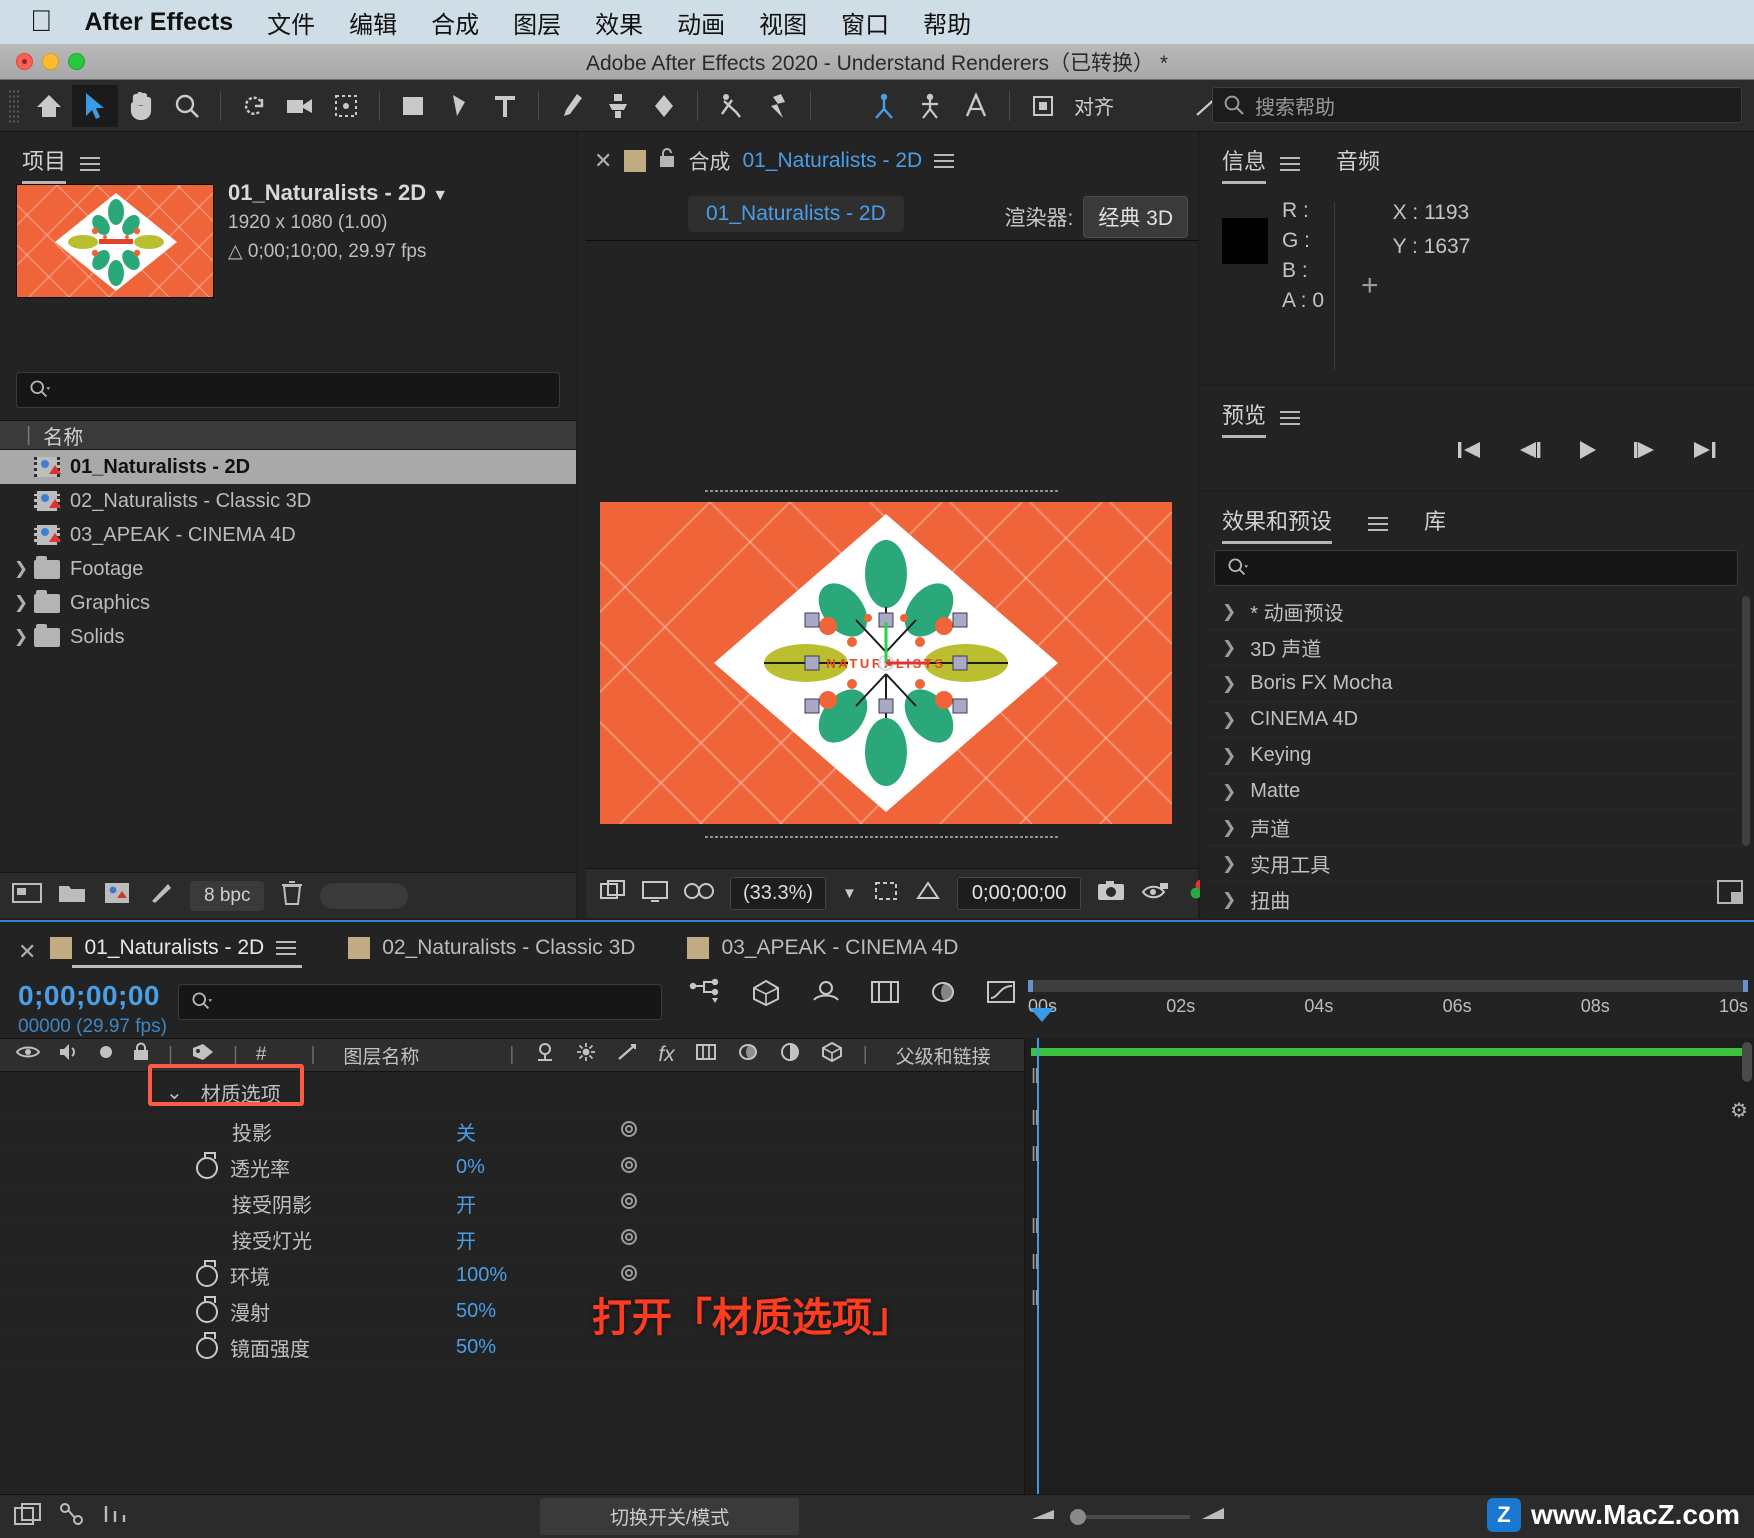 The width and height of the screenshot is (1754, 1538). Describe the element at coordinates (619, 22) in the screenshot. I see `menu-item-effect: 效果` at that location.